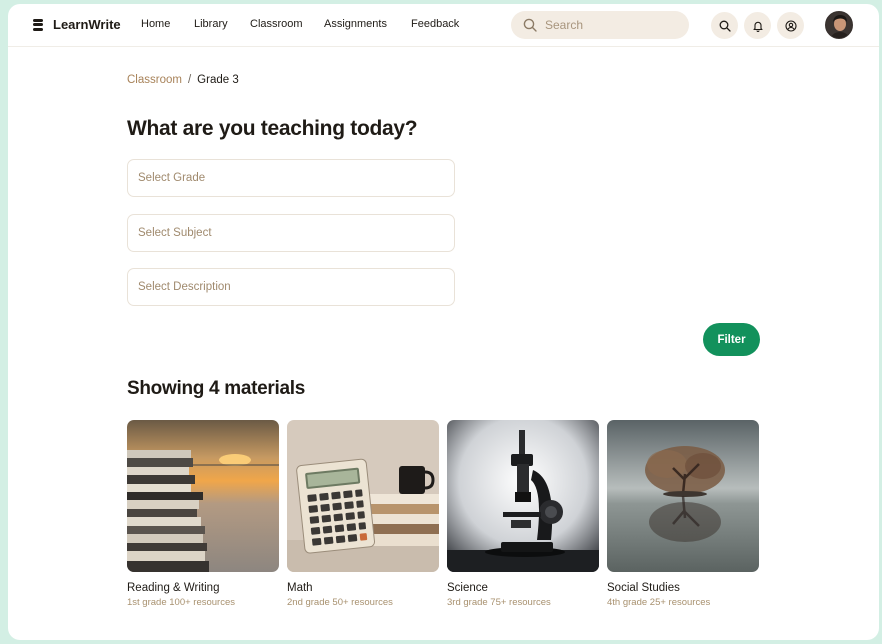 Image resolution: width=882 pixels, height=644 pixels. I want to click on material-meta: 4th grade 25+ resources, so click(659, 602).